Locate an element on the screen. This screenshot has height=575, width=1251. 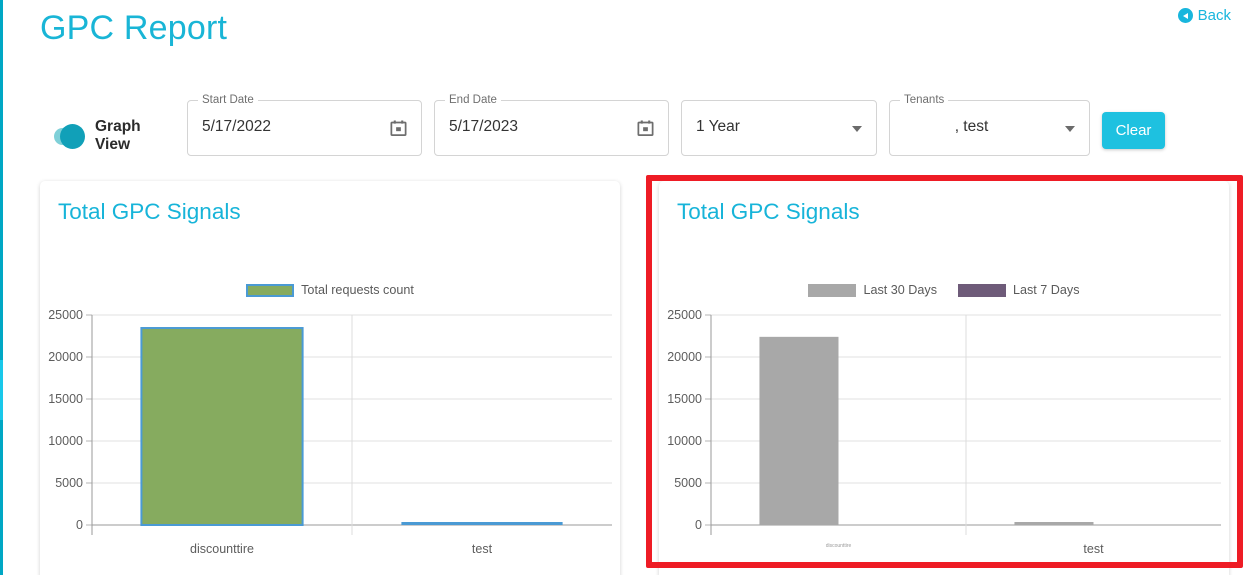
legend-item: Total requests count is located at coordinates (330, 290).